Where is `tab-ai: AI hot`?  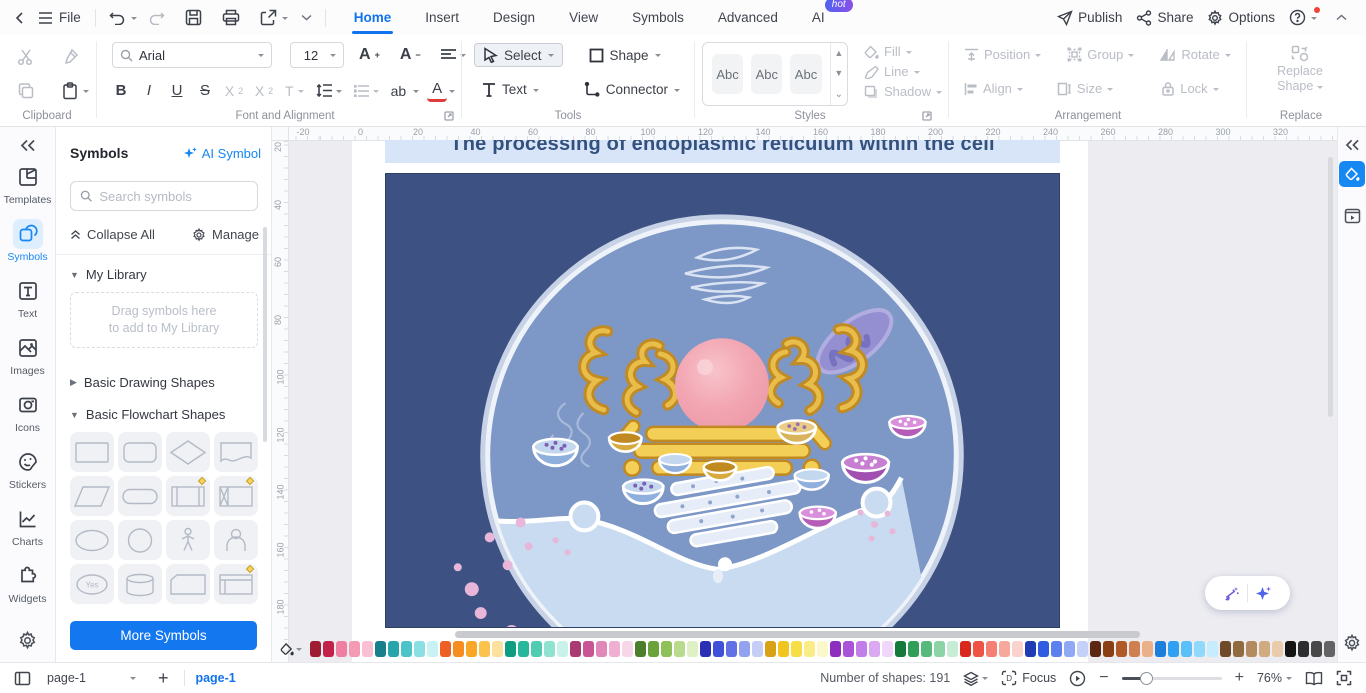 tab-ai: AI hot is located at coordinates (831, 16).